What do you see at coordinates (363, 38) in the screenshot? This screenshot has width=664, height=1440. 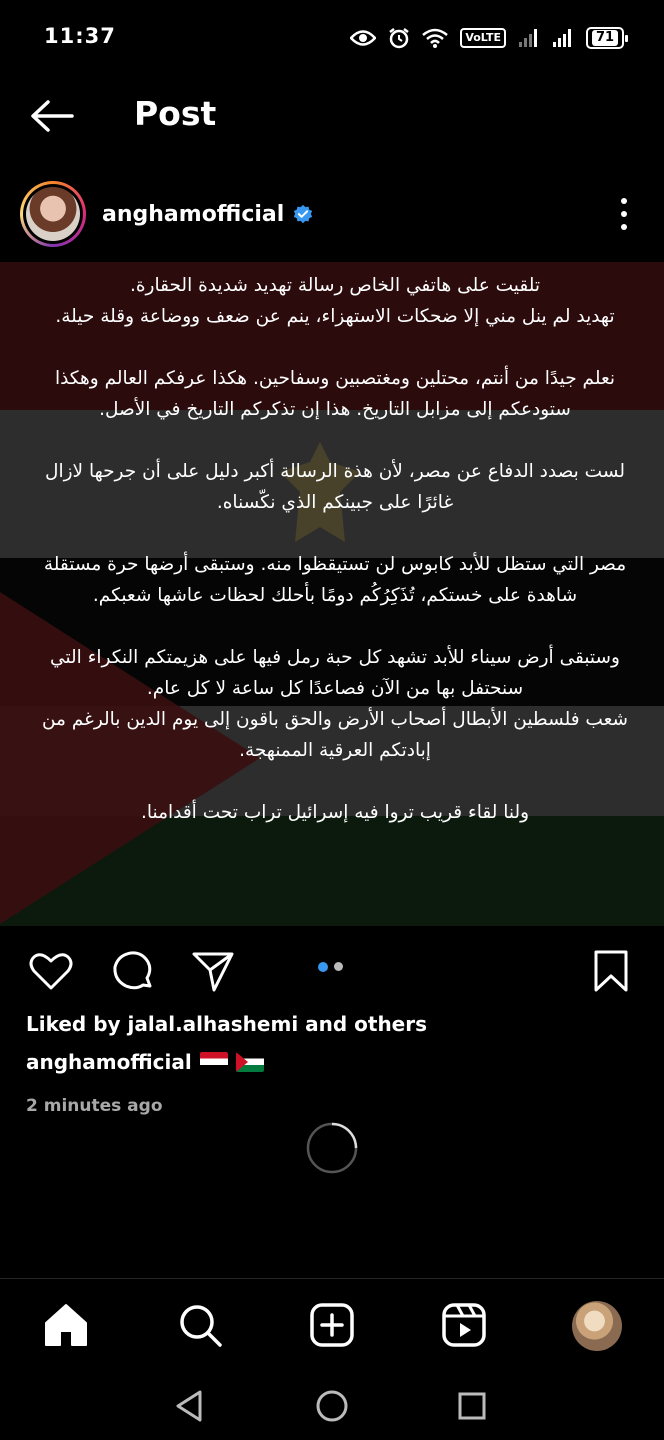 I see `eye-icon` at bounding box center [363, 38].